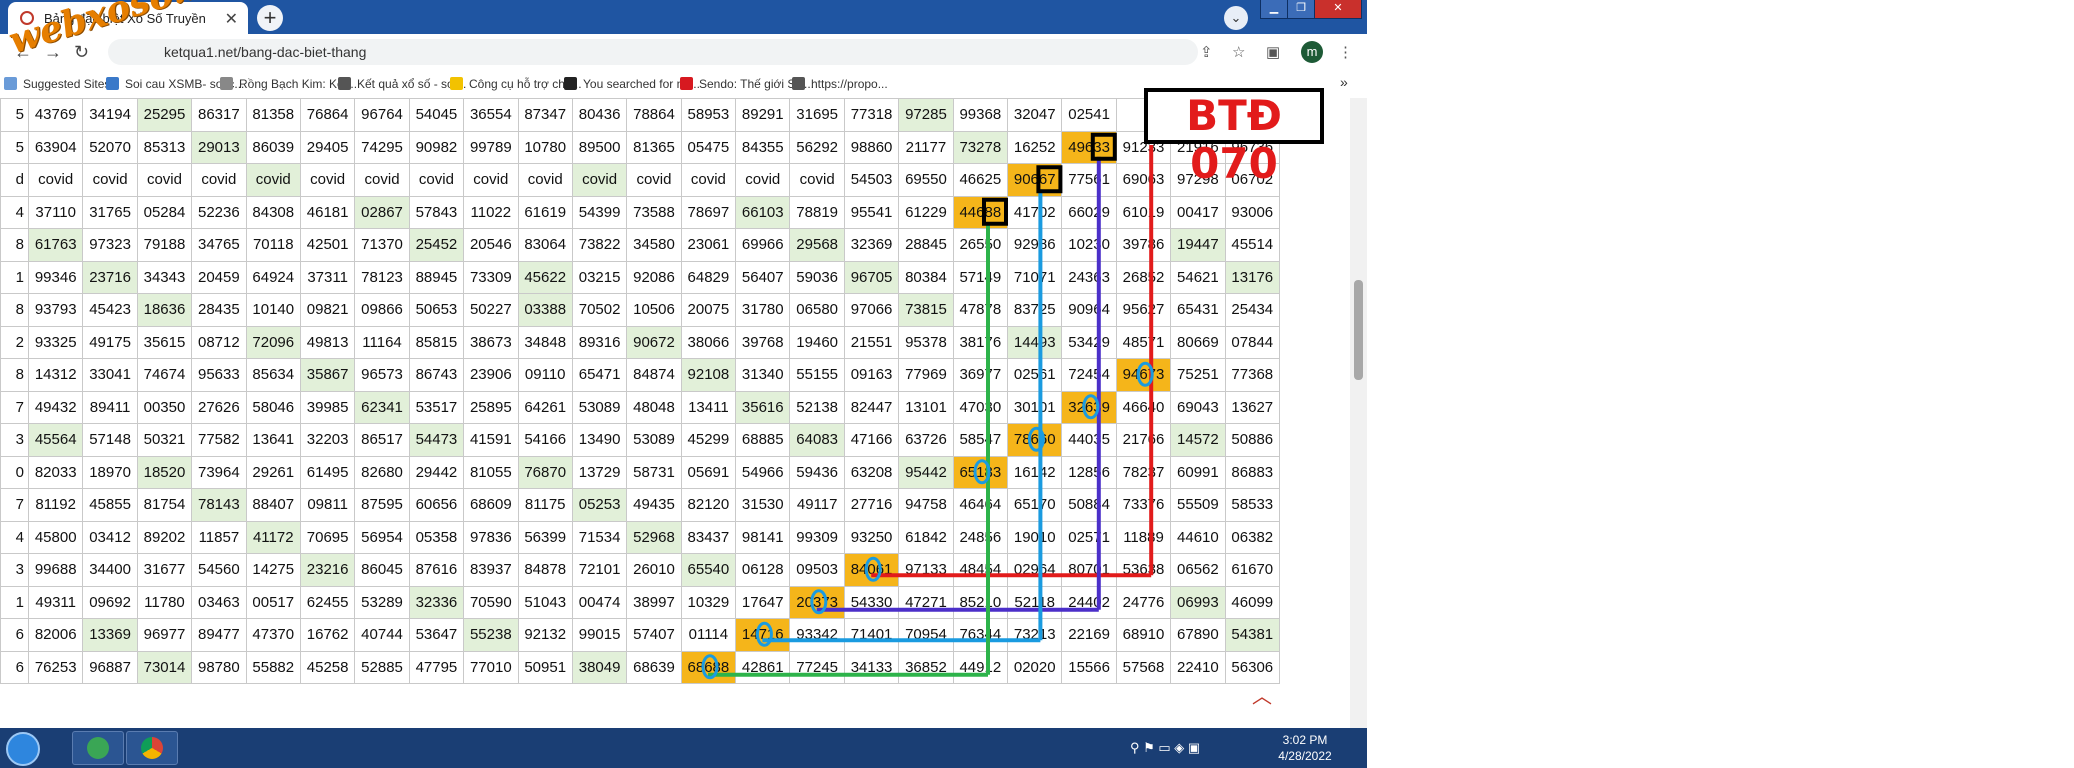 Image resolution: width=2074 pixels, height=768 pixels. I want to click on taskbar-app-green, so click(98, 748).